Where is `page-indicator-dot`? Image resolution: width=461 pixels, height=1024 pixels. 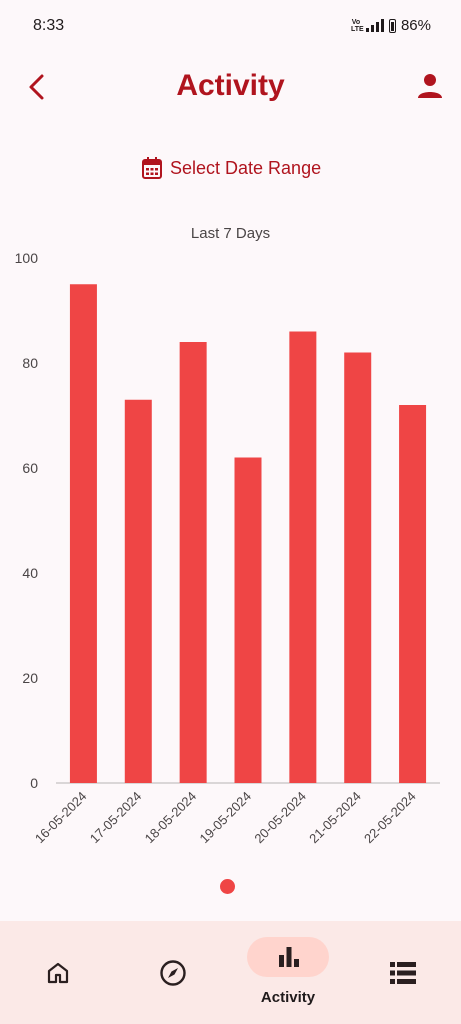 page-indicator-dot is located at coordinates (227, 886).